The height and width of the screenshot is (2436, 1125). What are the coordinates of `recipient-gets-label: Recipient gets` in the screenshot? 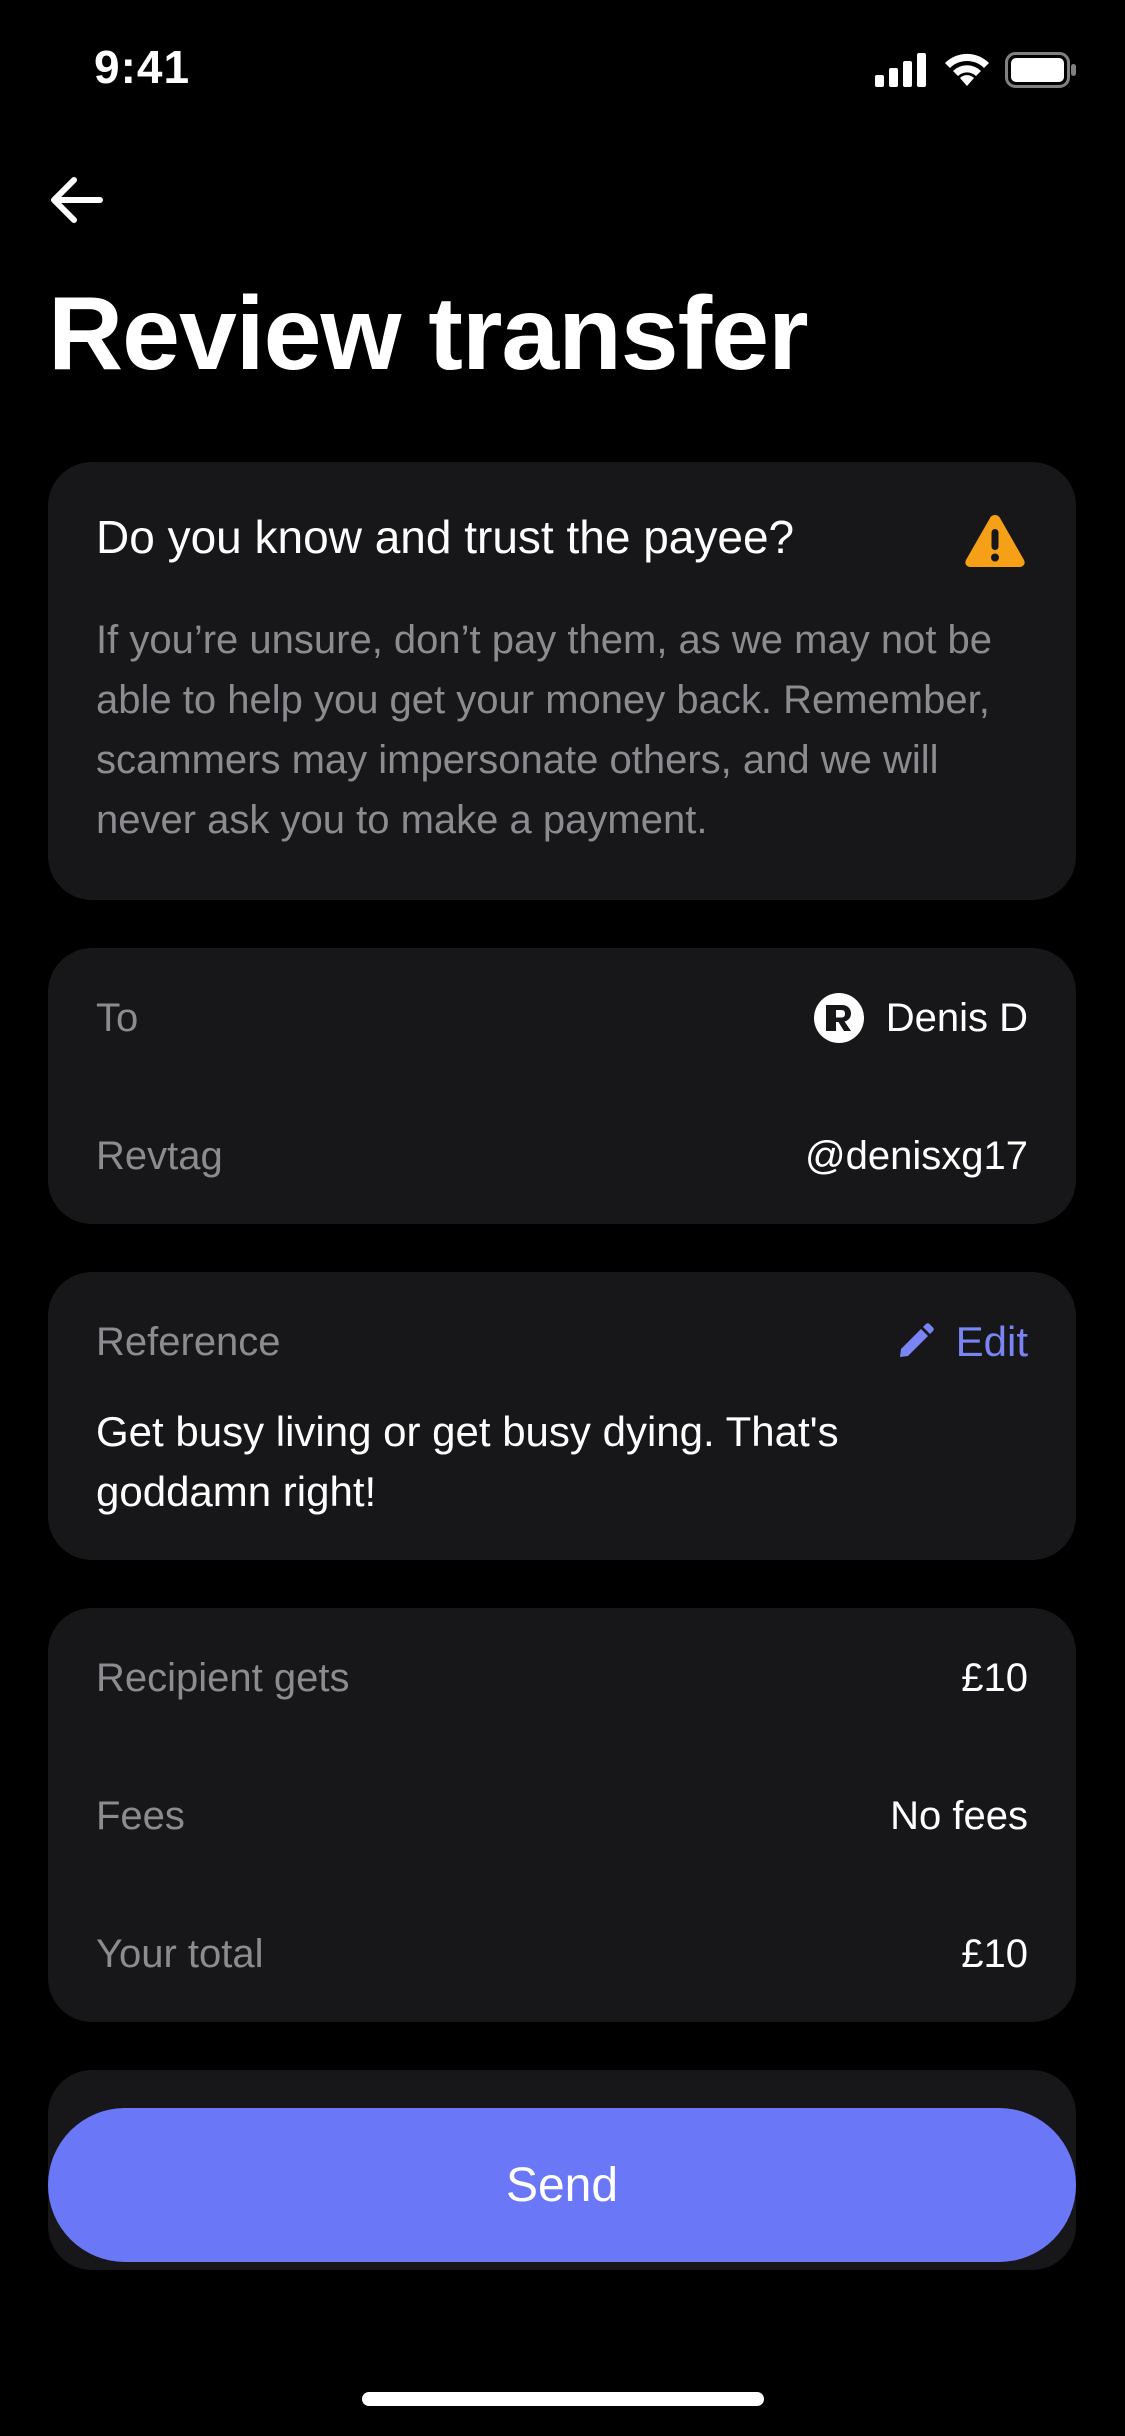 It's located at (223, 1677).